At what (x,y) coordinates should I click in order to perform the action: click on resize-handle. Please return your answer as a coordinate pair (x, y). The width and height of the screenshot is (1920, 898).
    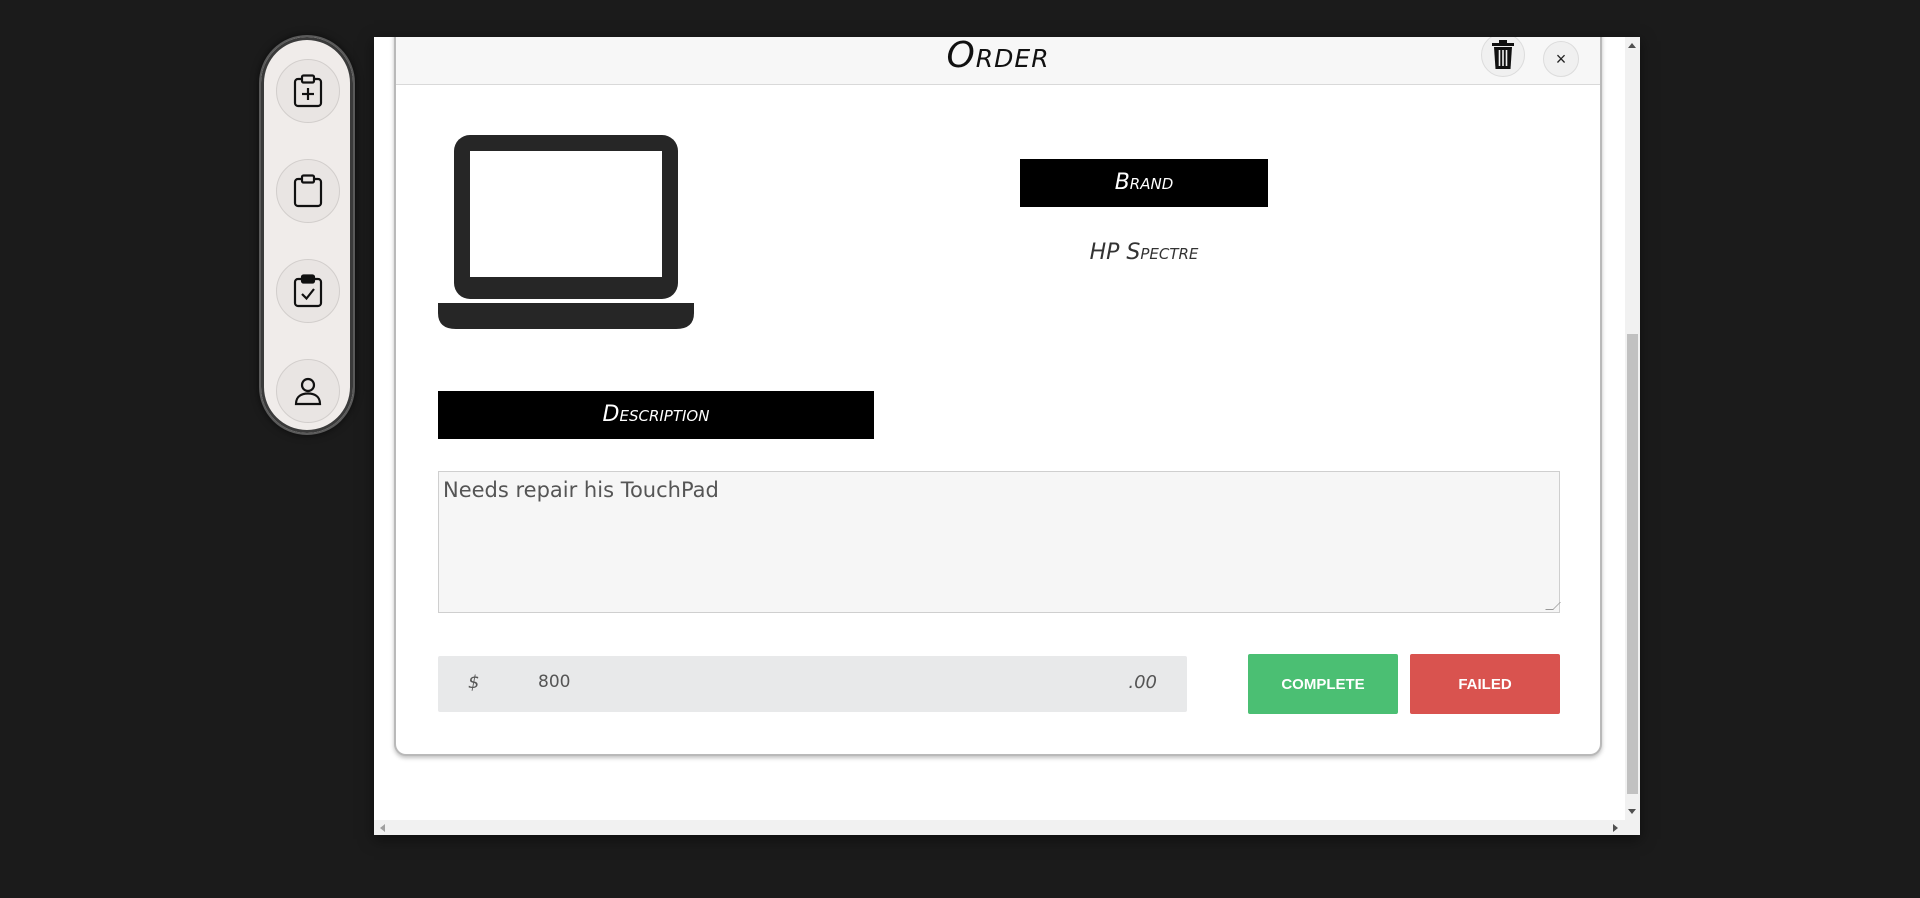
    Looking at the image, I should click on (1553, 606).